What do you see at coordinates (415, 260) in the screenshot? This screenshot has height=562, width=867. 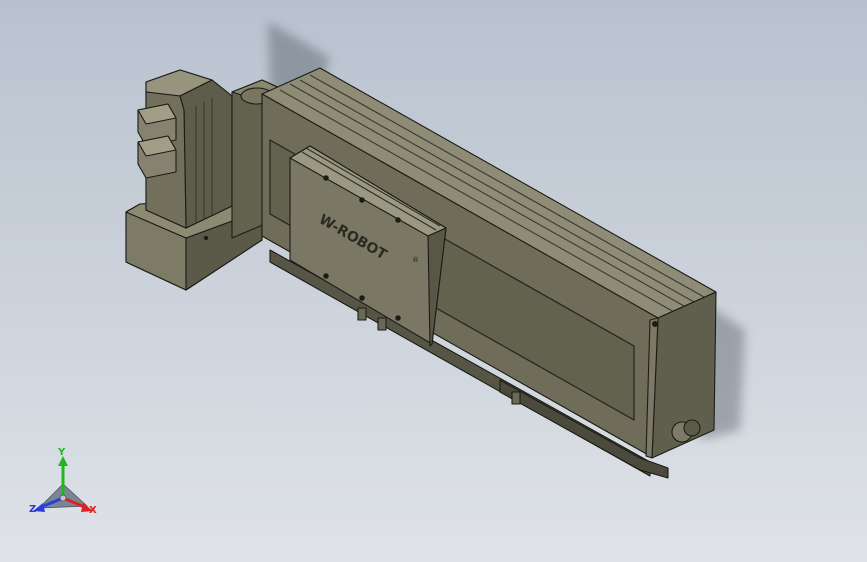 I see `registered-mark: ®` at bounding box center [415, 260].